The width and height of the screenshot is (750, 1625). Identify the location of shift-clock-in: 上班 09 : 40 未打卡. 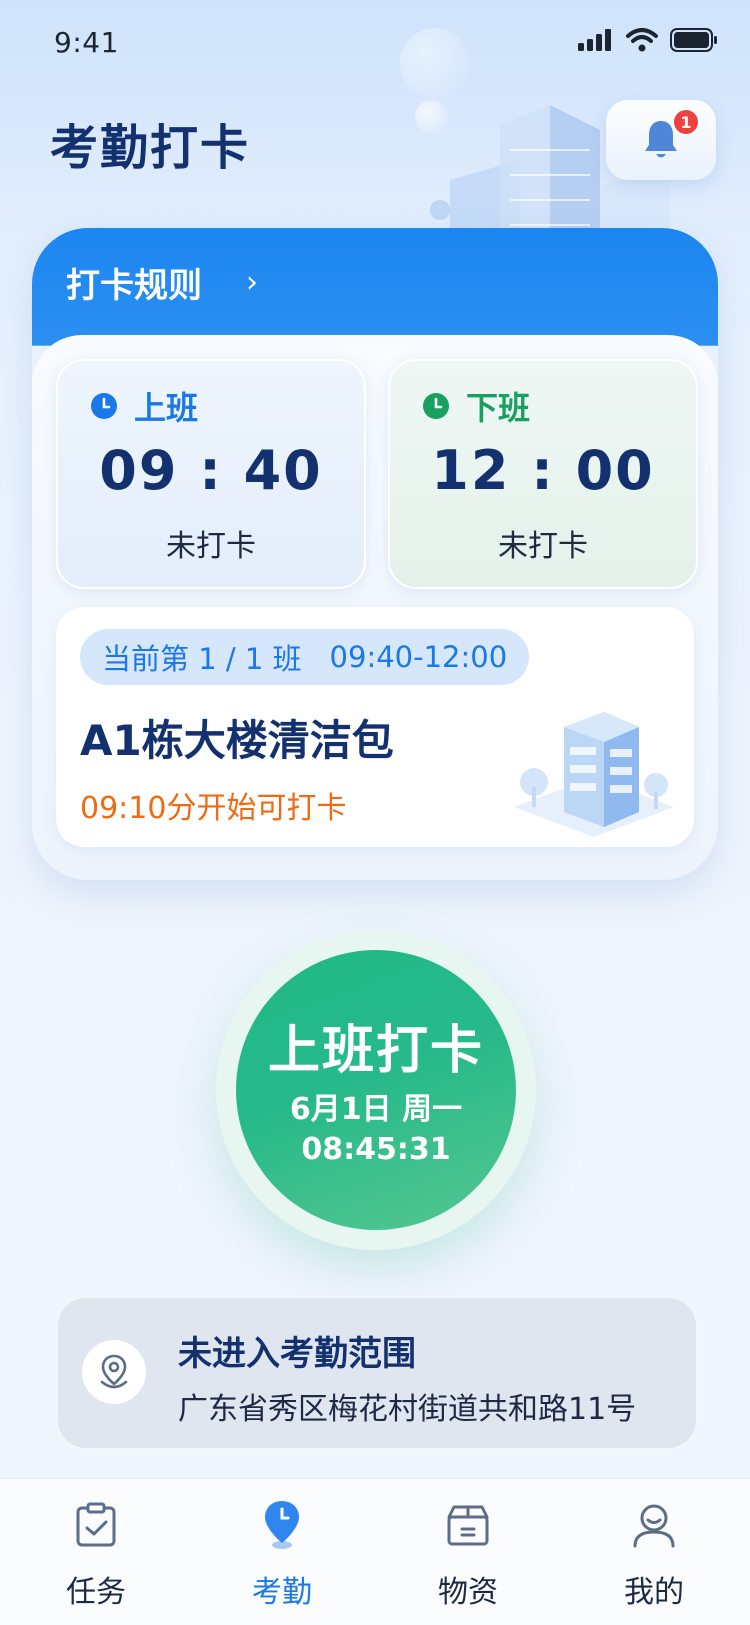
(211, 474).